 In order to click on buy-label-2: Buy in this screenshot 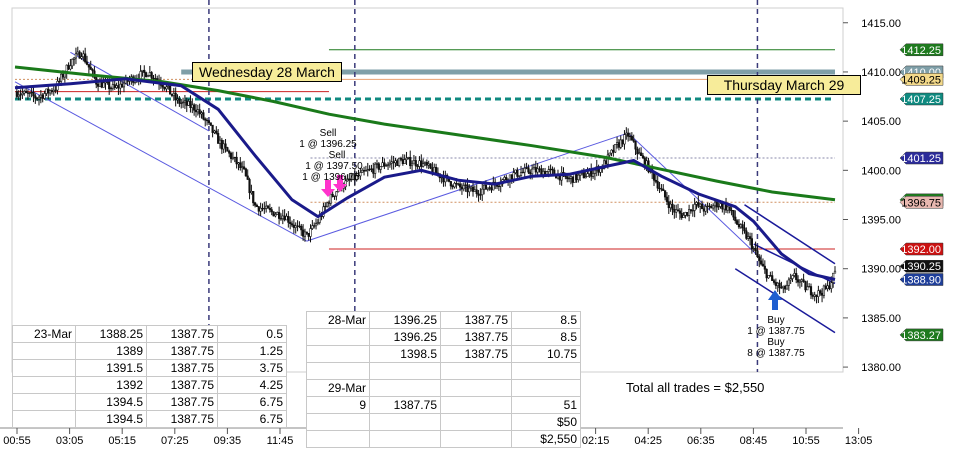, I will do `click(776, 342)`.